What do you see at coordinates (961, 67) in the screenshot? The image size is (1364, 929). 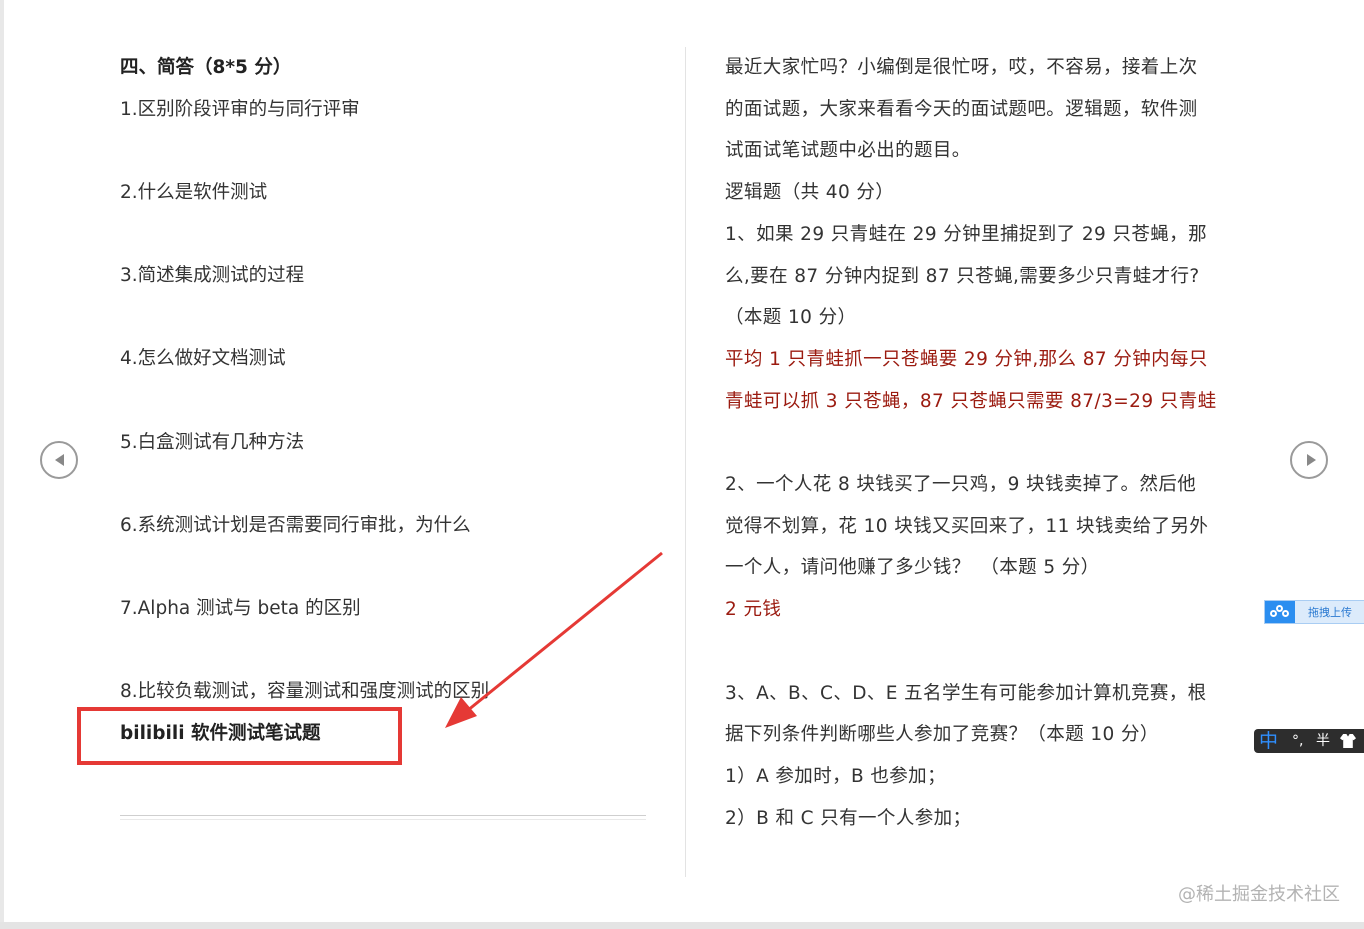 I see `paragraph-line: 最近大家忙吗？小编倒是很忙呀，哎，不容易，接着上次` at bounding box center [961, 67].